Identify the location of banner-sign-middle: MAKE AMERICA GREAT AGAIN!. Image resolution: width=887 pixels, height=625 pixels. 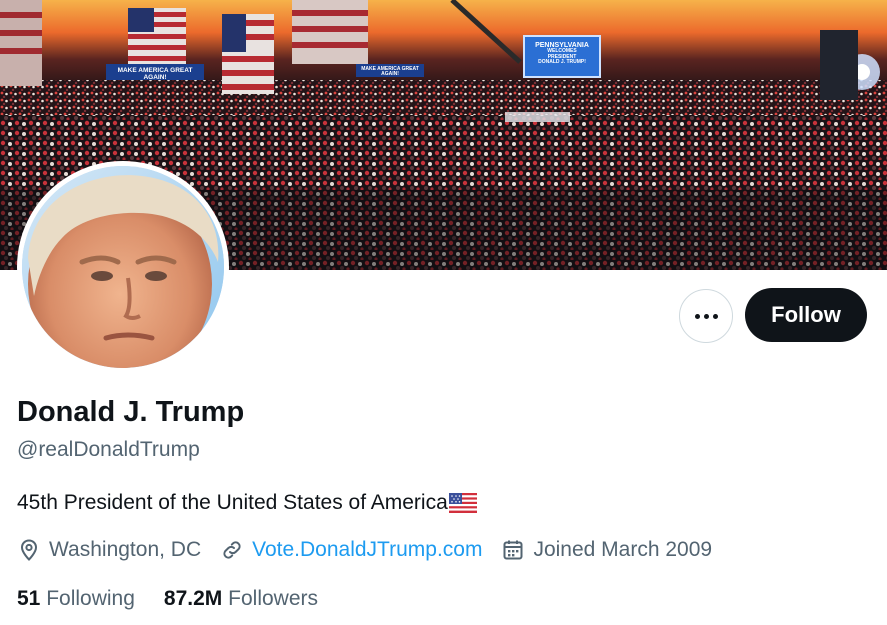
(390, 70).